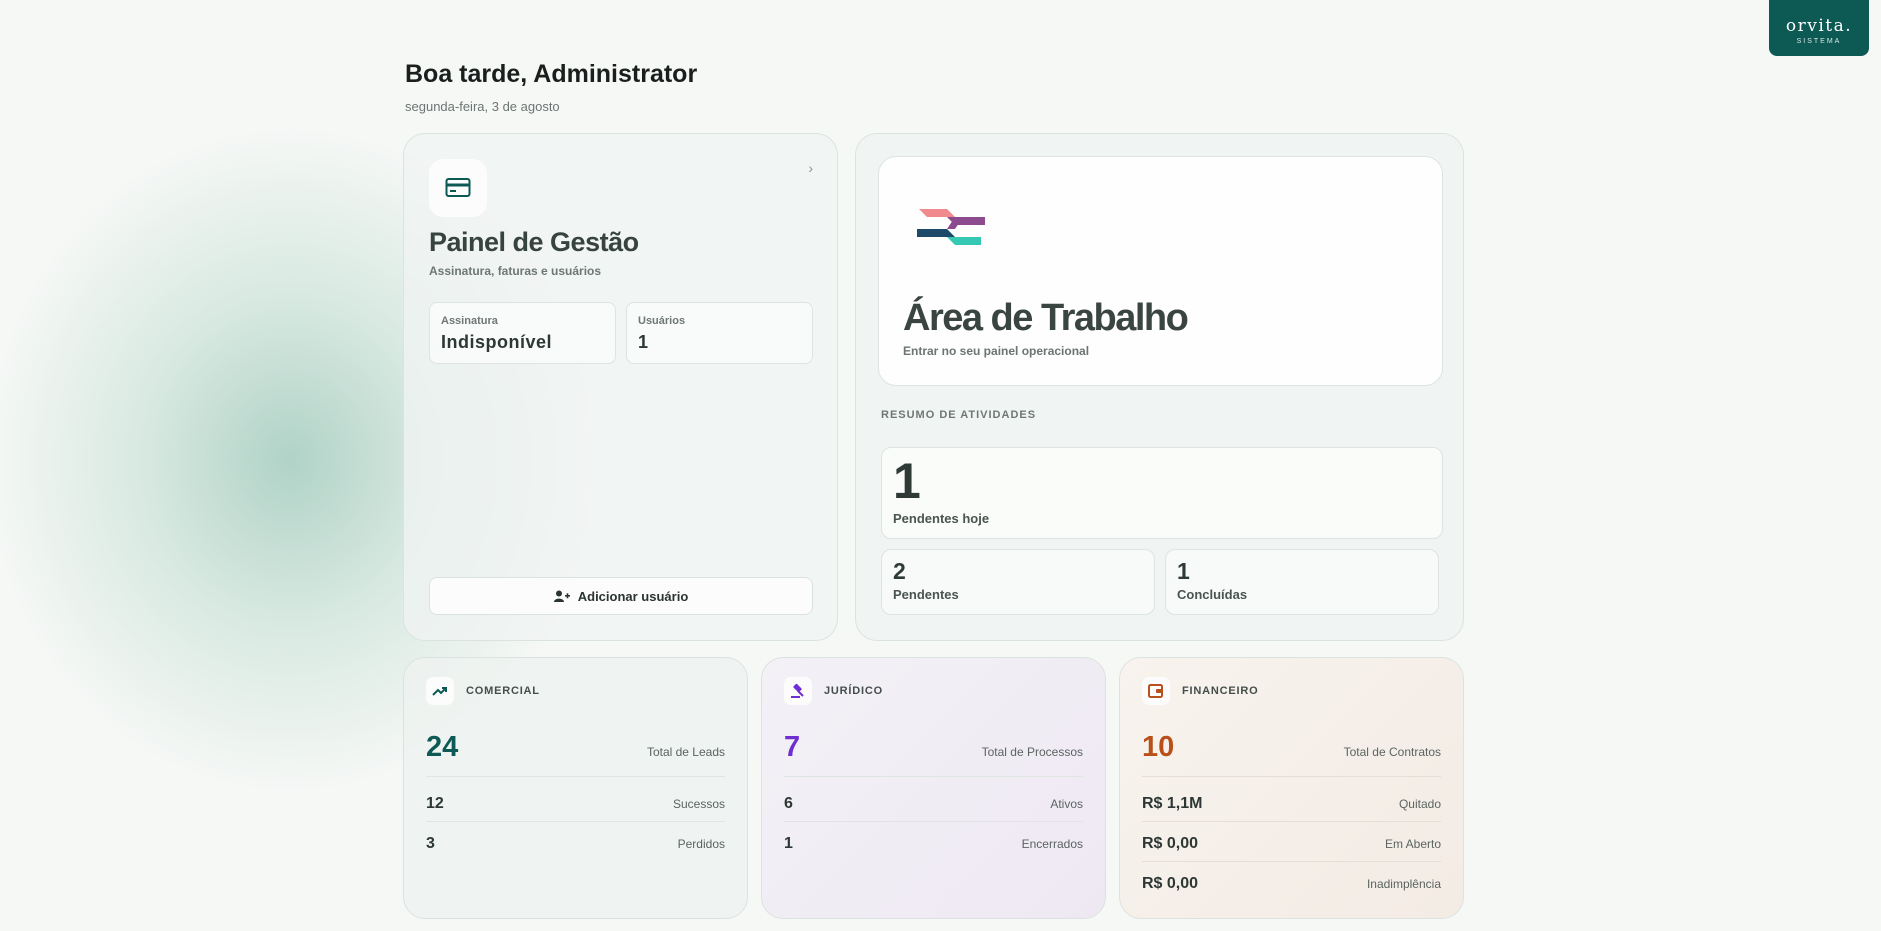  What do you see at coordinates (430, 843) in the screenshot?
I see `commercial-lost-value: 3` at bounding box center [430, 843].